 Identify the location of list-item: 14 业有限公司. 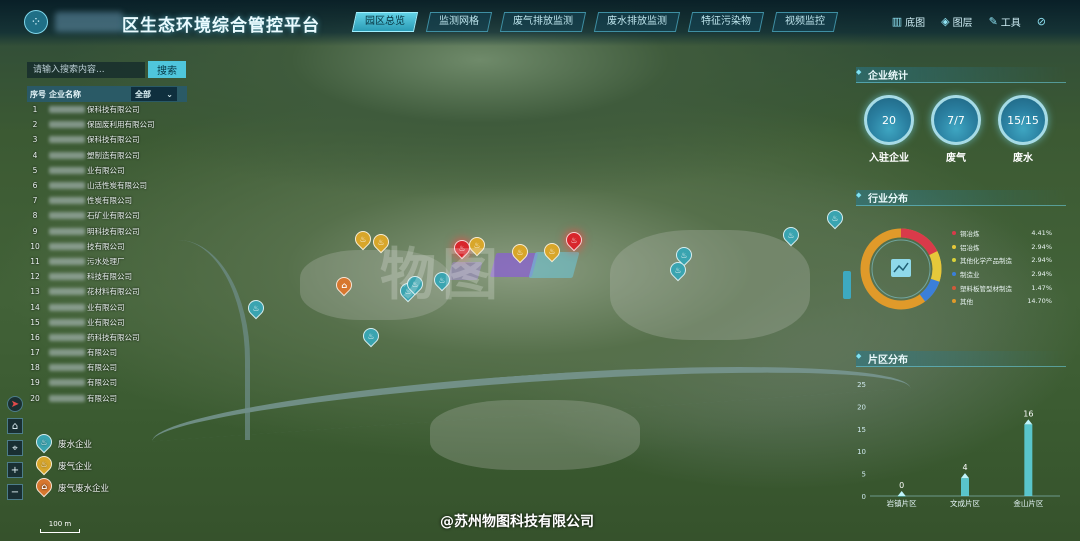
(107, 306).